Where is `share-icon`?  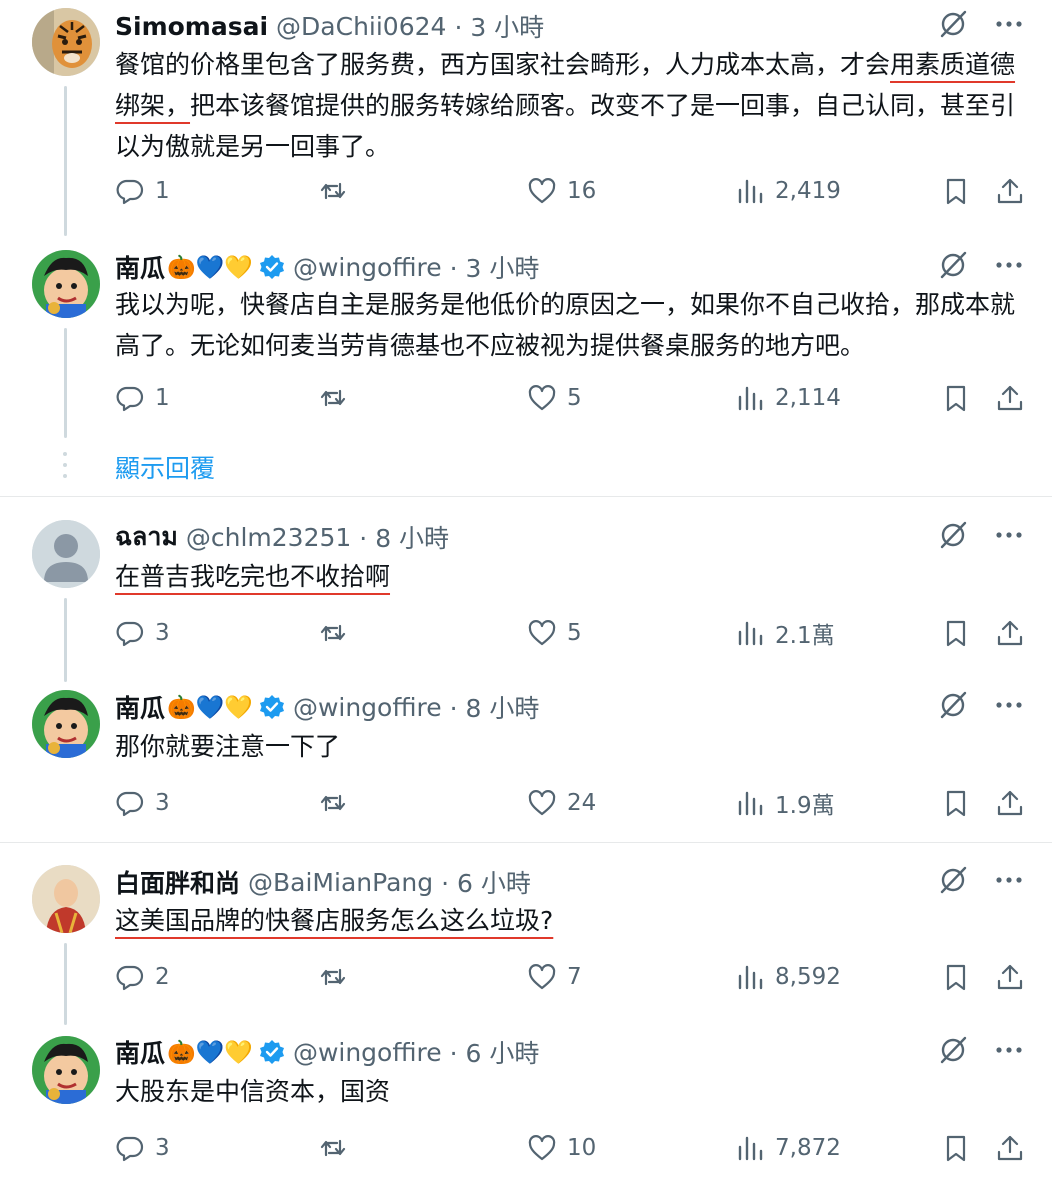 share-icon is located at coordinates (1010, 1148).